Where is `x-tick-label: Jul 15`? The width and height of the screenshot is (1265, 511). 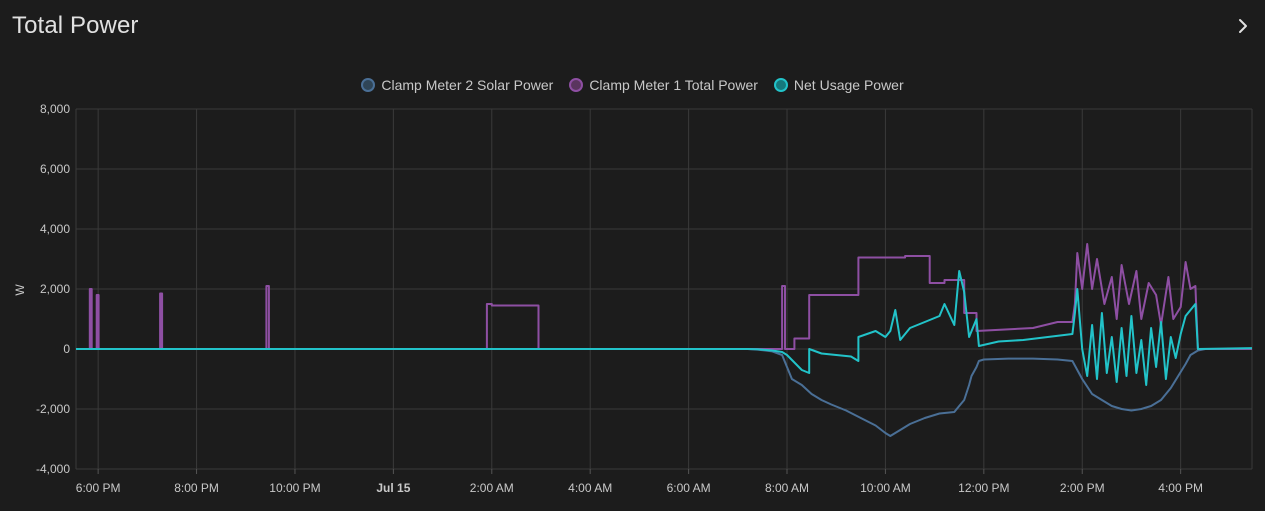
x-tick-label: Jul 15 is located at coordinates (393, 488).